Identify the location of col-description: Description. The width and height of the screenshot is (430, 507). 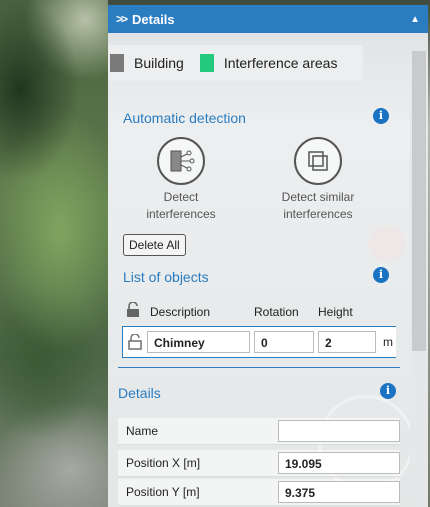
(180, 312).